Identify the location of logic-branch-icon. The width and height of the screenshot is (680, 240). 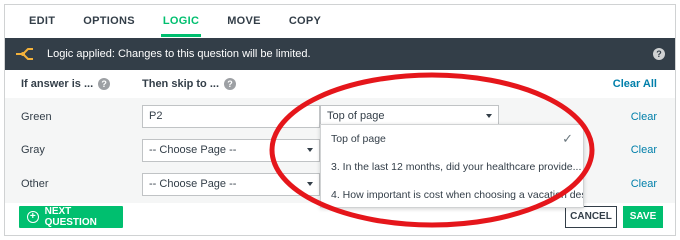
(29, 54).